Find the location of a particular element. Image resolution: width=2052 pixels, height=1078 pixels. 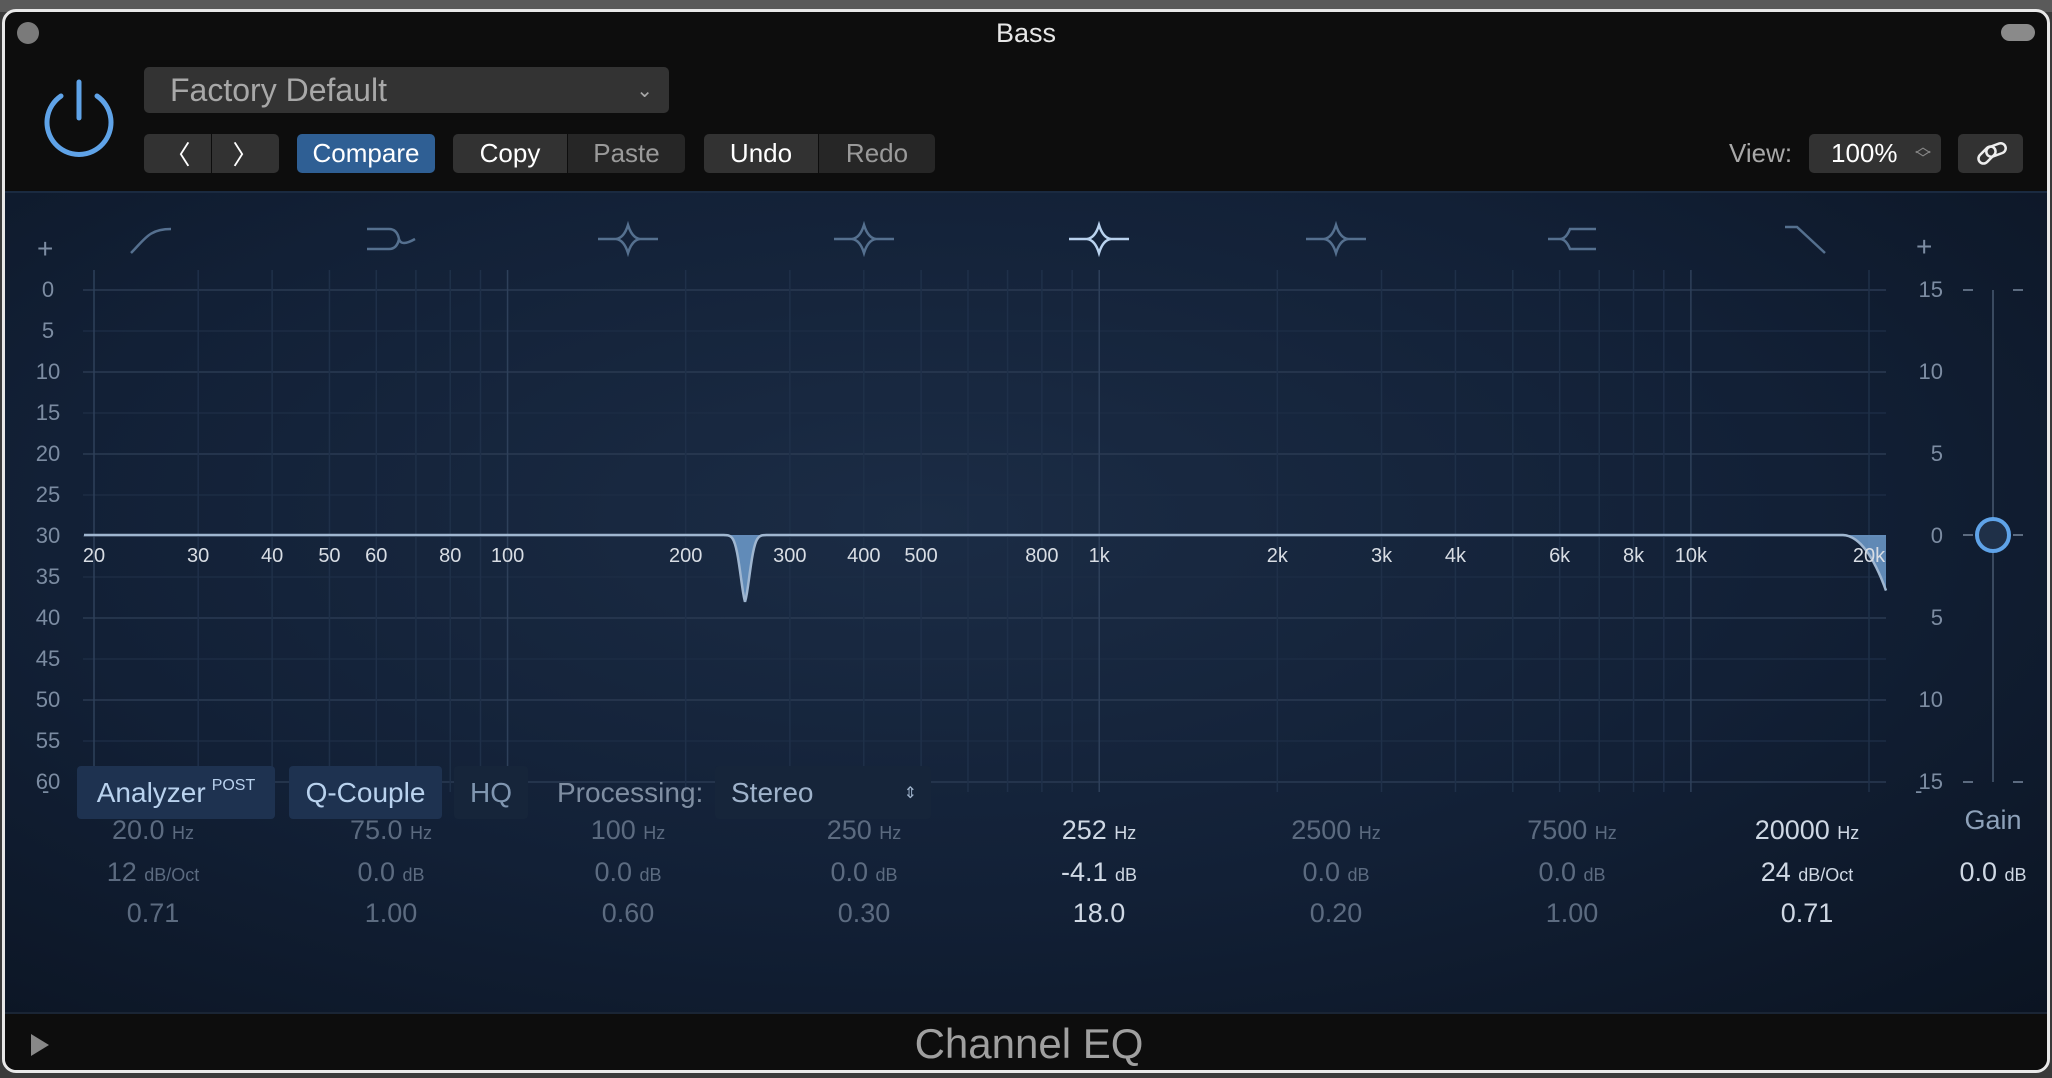

value: 7500 is located at coordinates (1557, 830).